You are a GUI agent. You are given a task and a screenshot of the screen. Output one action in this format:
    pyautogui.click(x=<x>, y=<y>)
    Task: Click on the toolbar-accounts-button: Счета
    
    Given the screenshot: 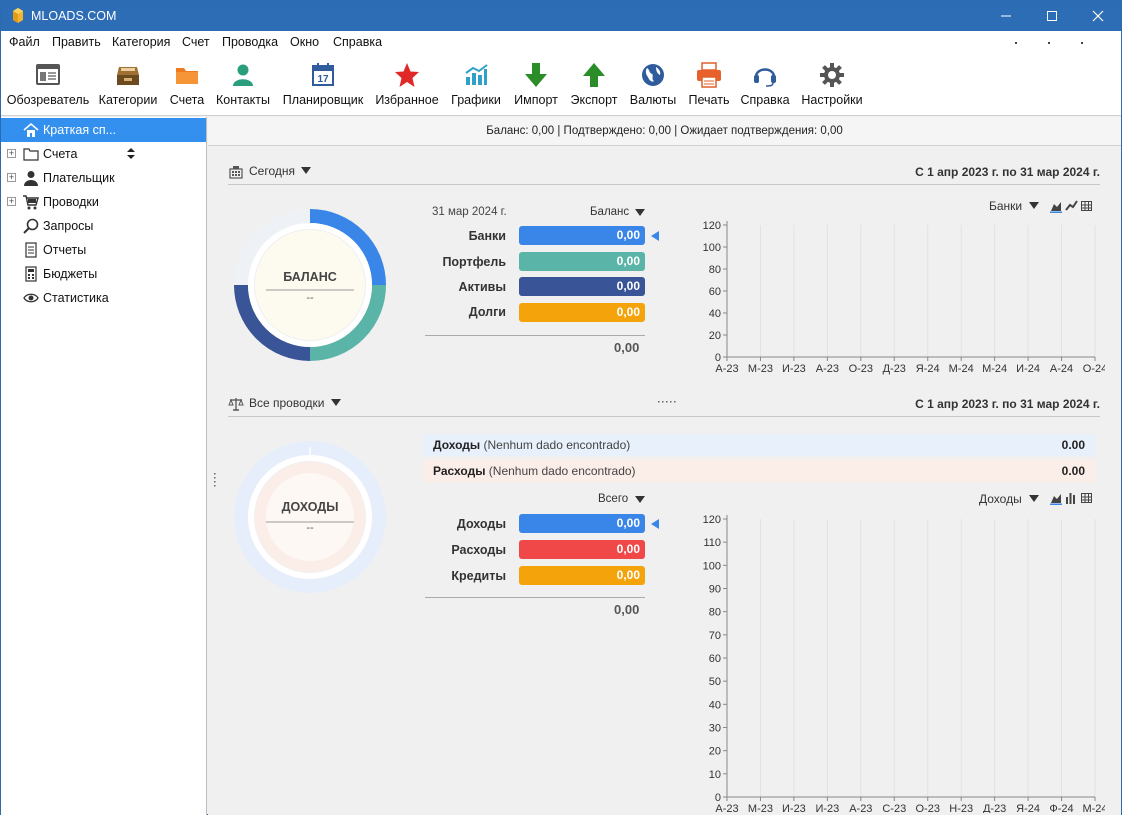 What is the action you would take?
    pyautogui.click(x=187, y=84)
    